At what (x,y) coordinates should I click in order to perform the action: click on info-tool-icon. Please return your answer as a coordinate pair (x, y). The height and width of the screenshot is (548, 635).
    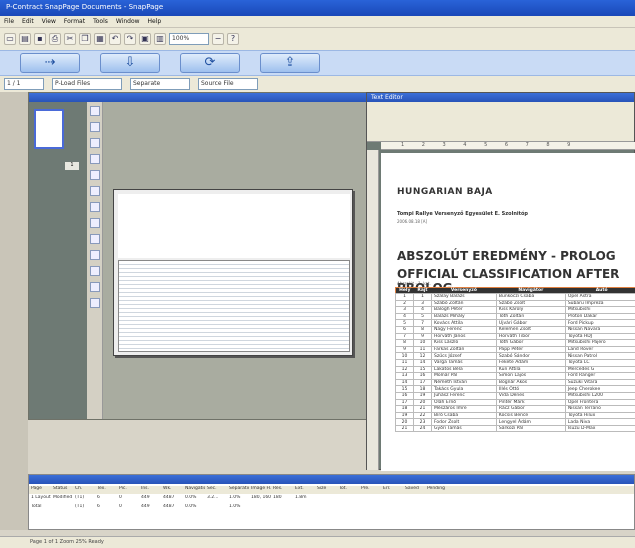
    Looking at the image, I should click on (95, 303).